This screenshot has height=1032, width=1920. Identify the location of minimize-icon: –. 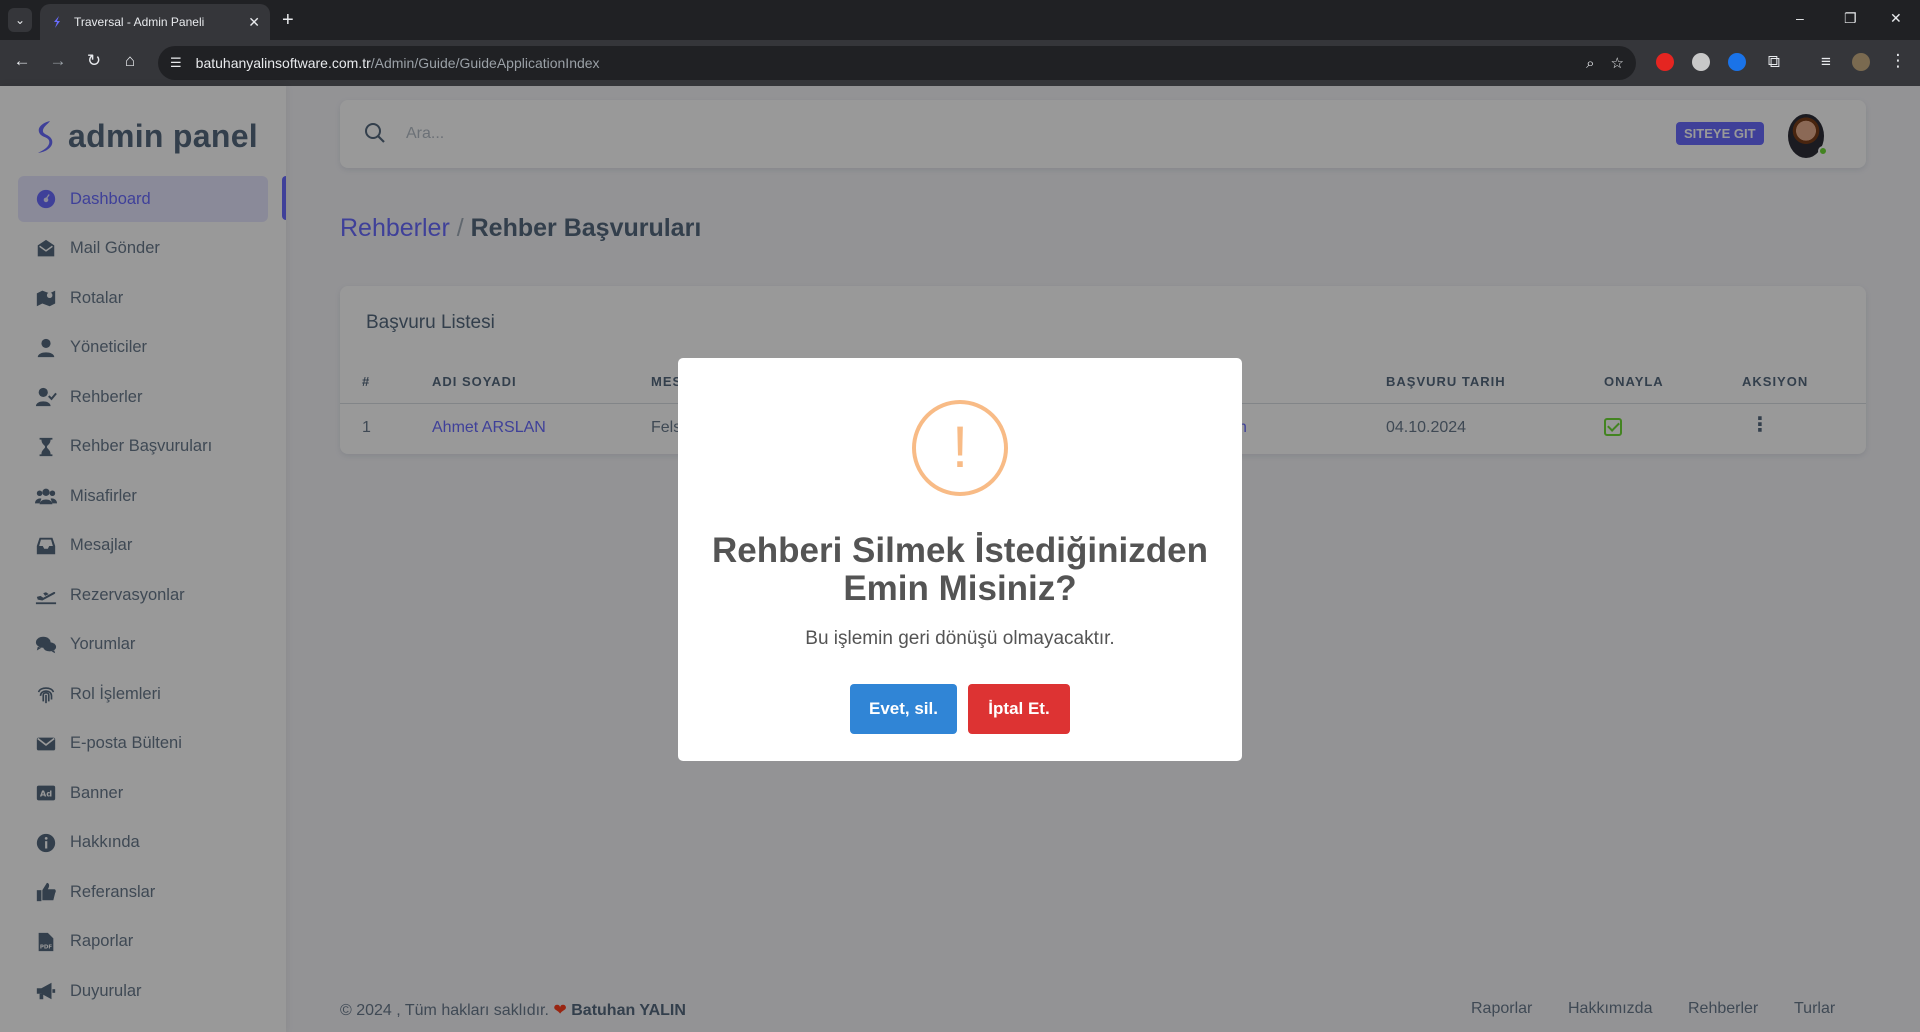
(1800, 18).